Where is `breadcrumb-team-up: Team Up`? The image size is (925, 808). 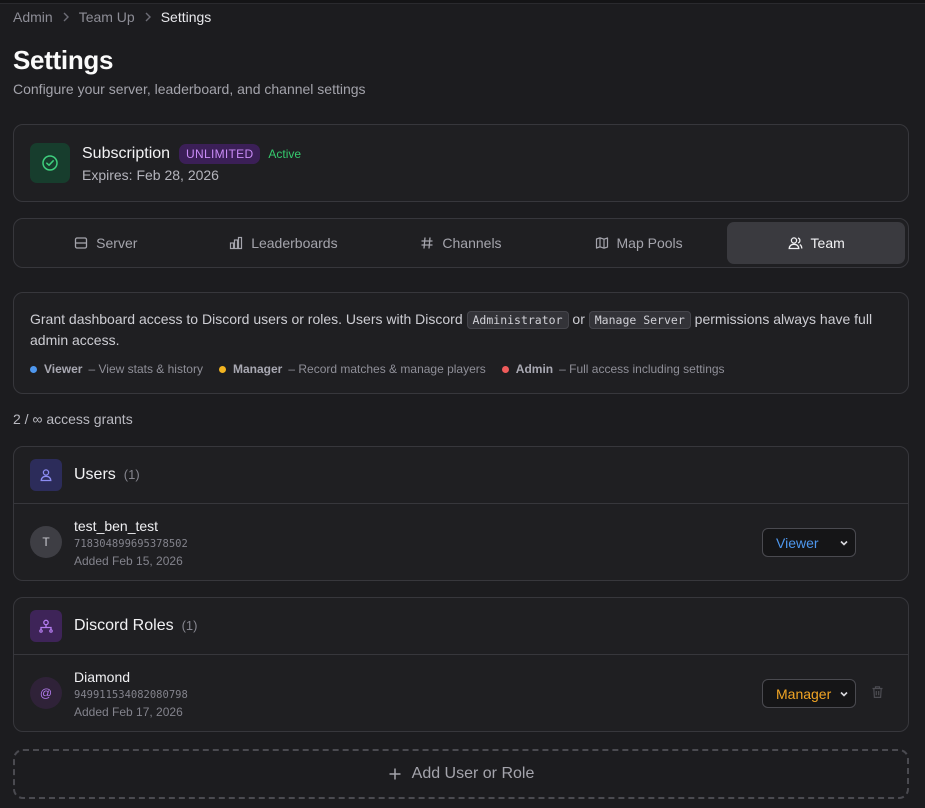 breadcrumb-team-up: Team Up is located at coordinates (107, 17).